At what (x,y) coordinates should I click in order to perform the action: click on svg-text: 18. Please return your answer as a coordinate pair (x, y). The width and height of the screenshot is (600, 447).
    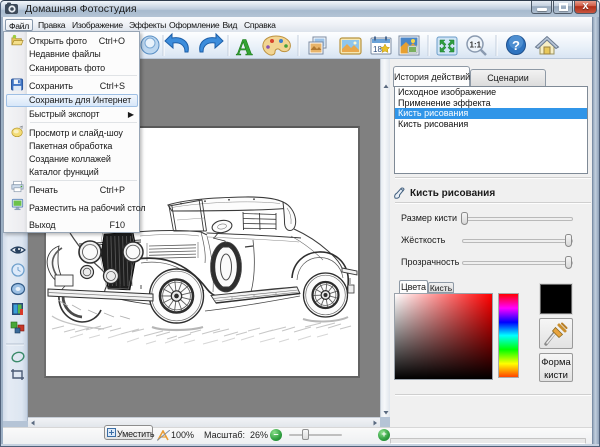
    Looking at the image, I should click on (377, 49).